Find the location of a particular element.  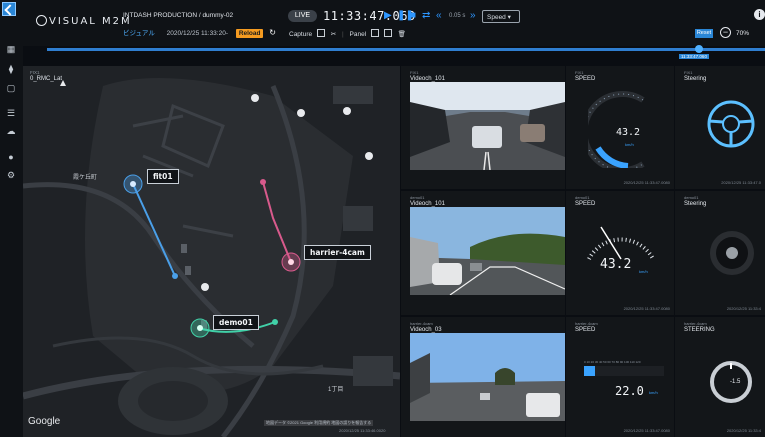

device-icon: ▢ is located at coordinates (11, 88).